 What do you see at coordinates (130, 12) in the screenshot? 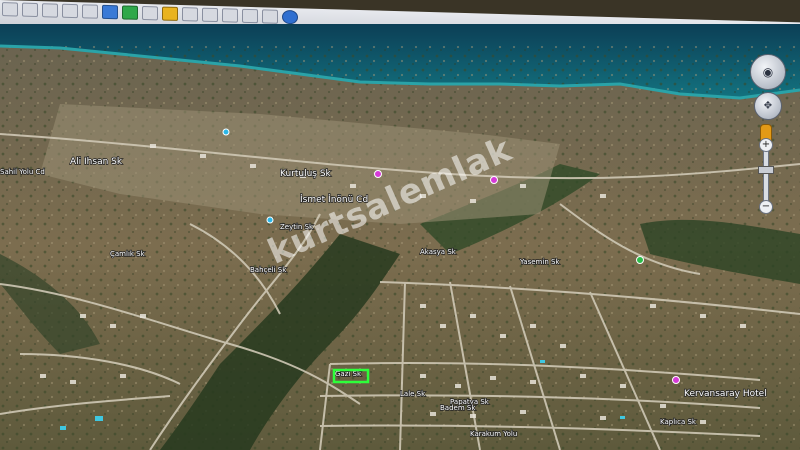
I see `tour-icon` at bounding box center [130, 12].